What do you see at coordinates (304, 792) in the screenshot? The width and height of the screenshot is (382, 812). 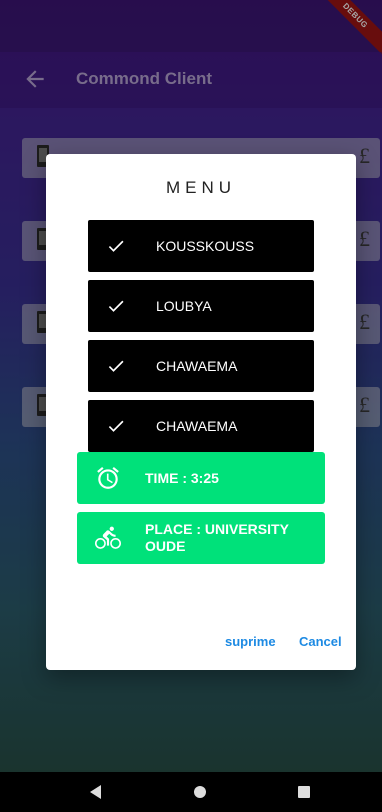 I see `recents-square-icon` at bounding box center [304, 792].